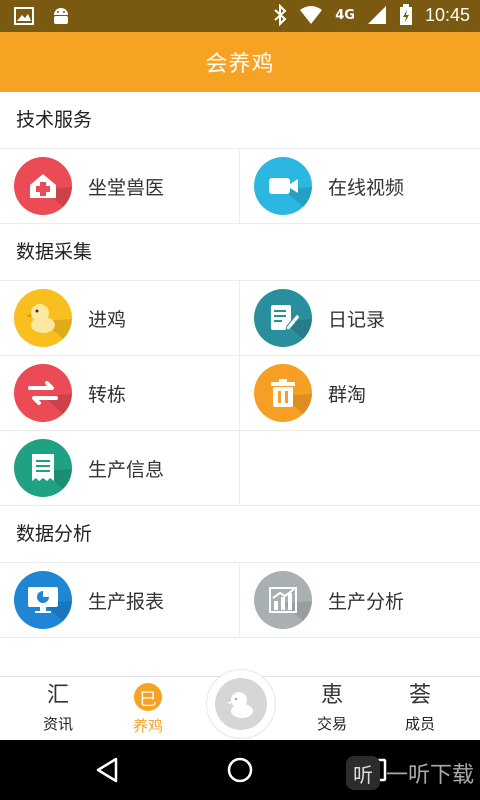  I want to click on tab-label: 资讯, so click(57, 724).